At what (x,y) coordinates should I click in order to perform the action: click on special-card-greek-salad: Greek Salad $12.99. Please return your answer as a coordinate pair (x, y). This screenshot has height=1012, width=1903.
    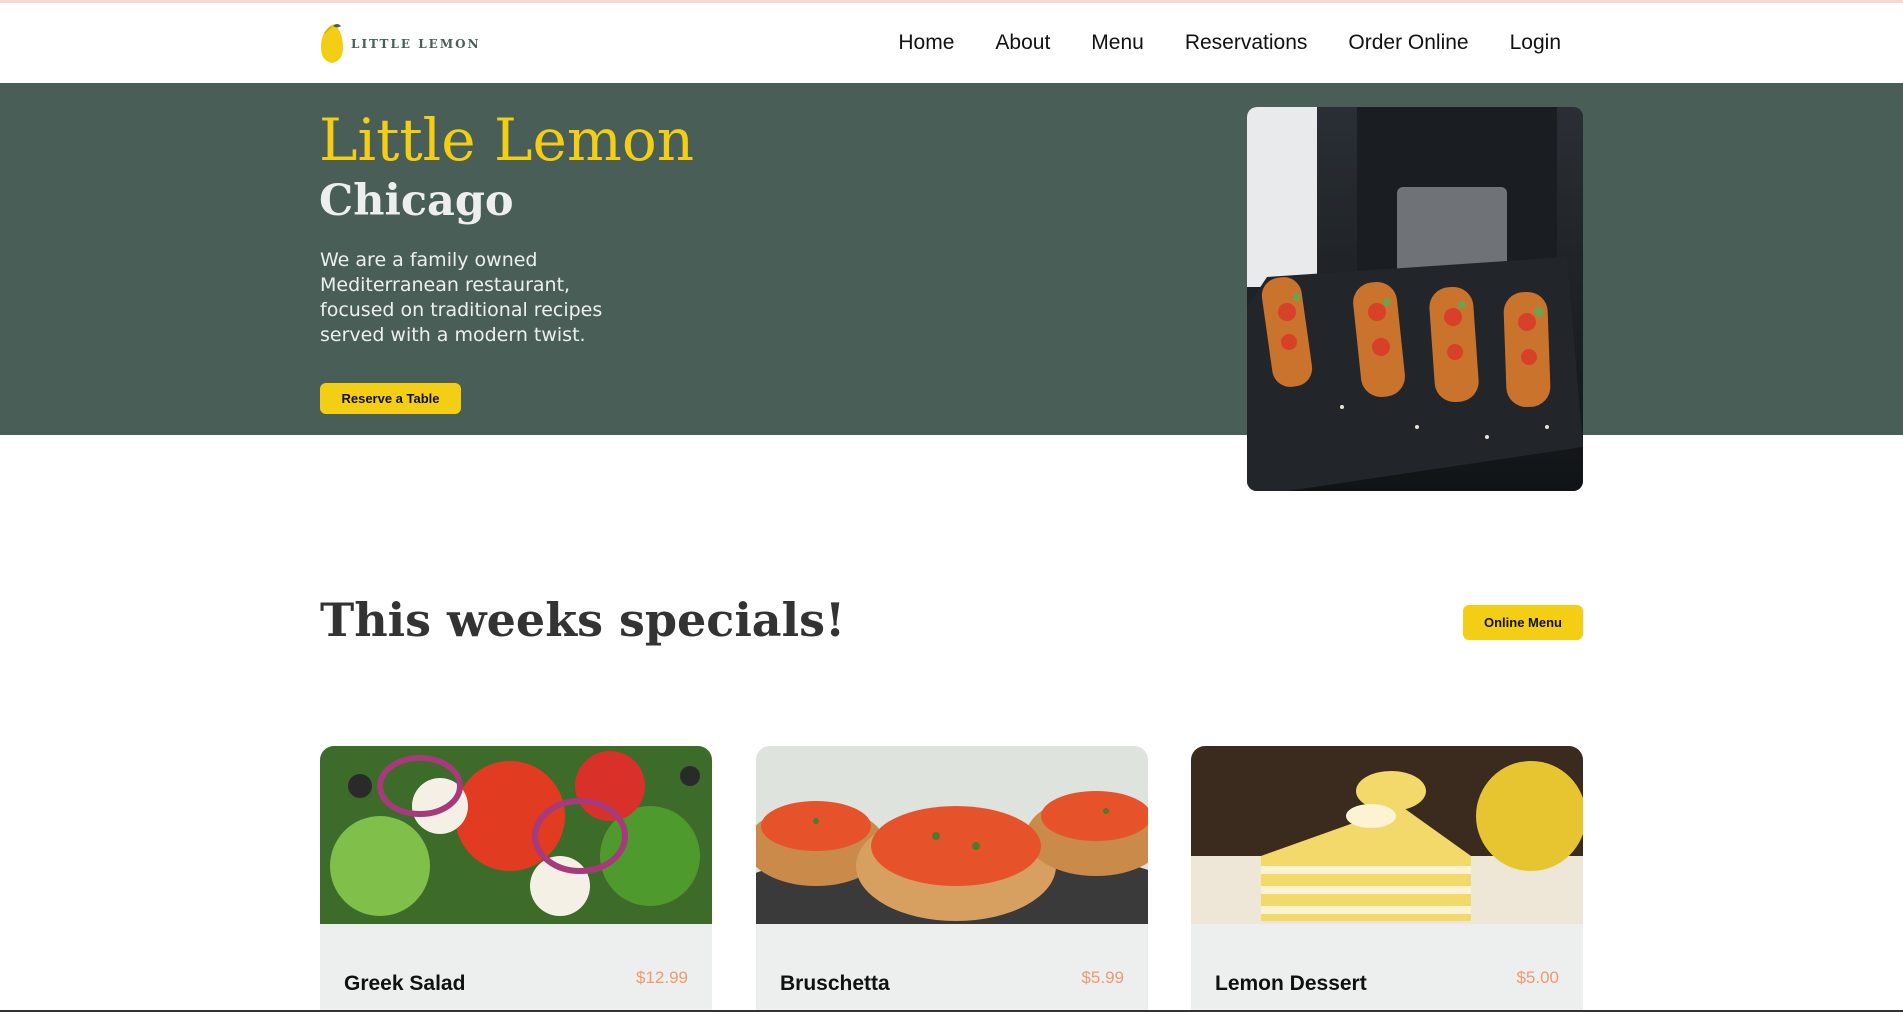
    Looking at the image, I should click on (516, 879).